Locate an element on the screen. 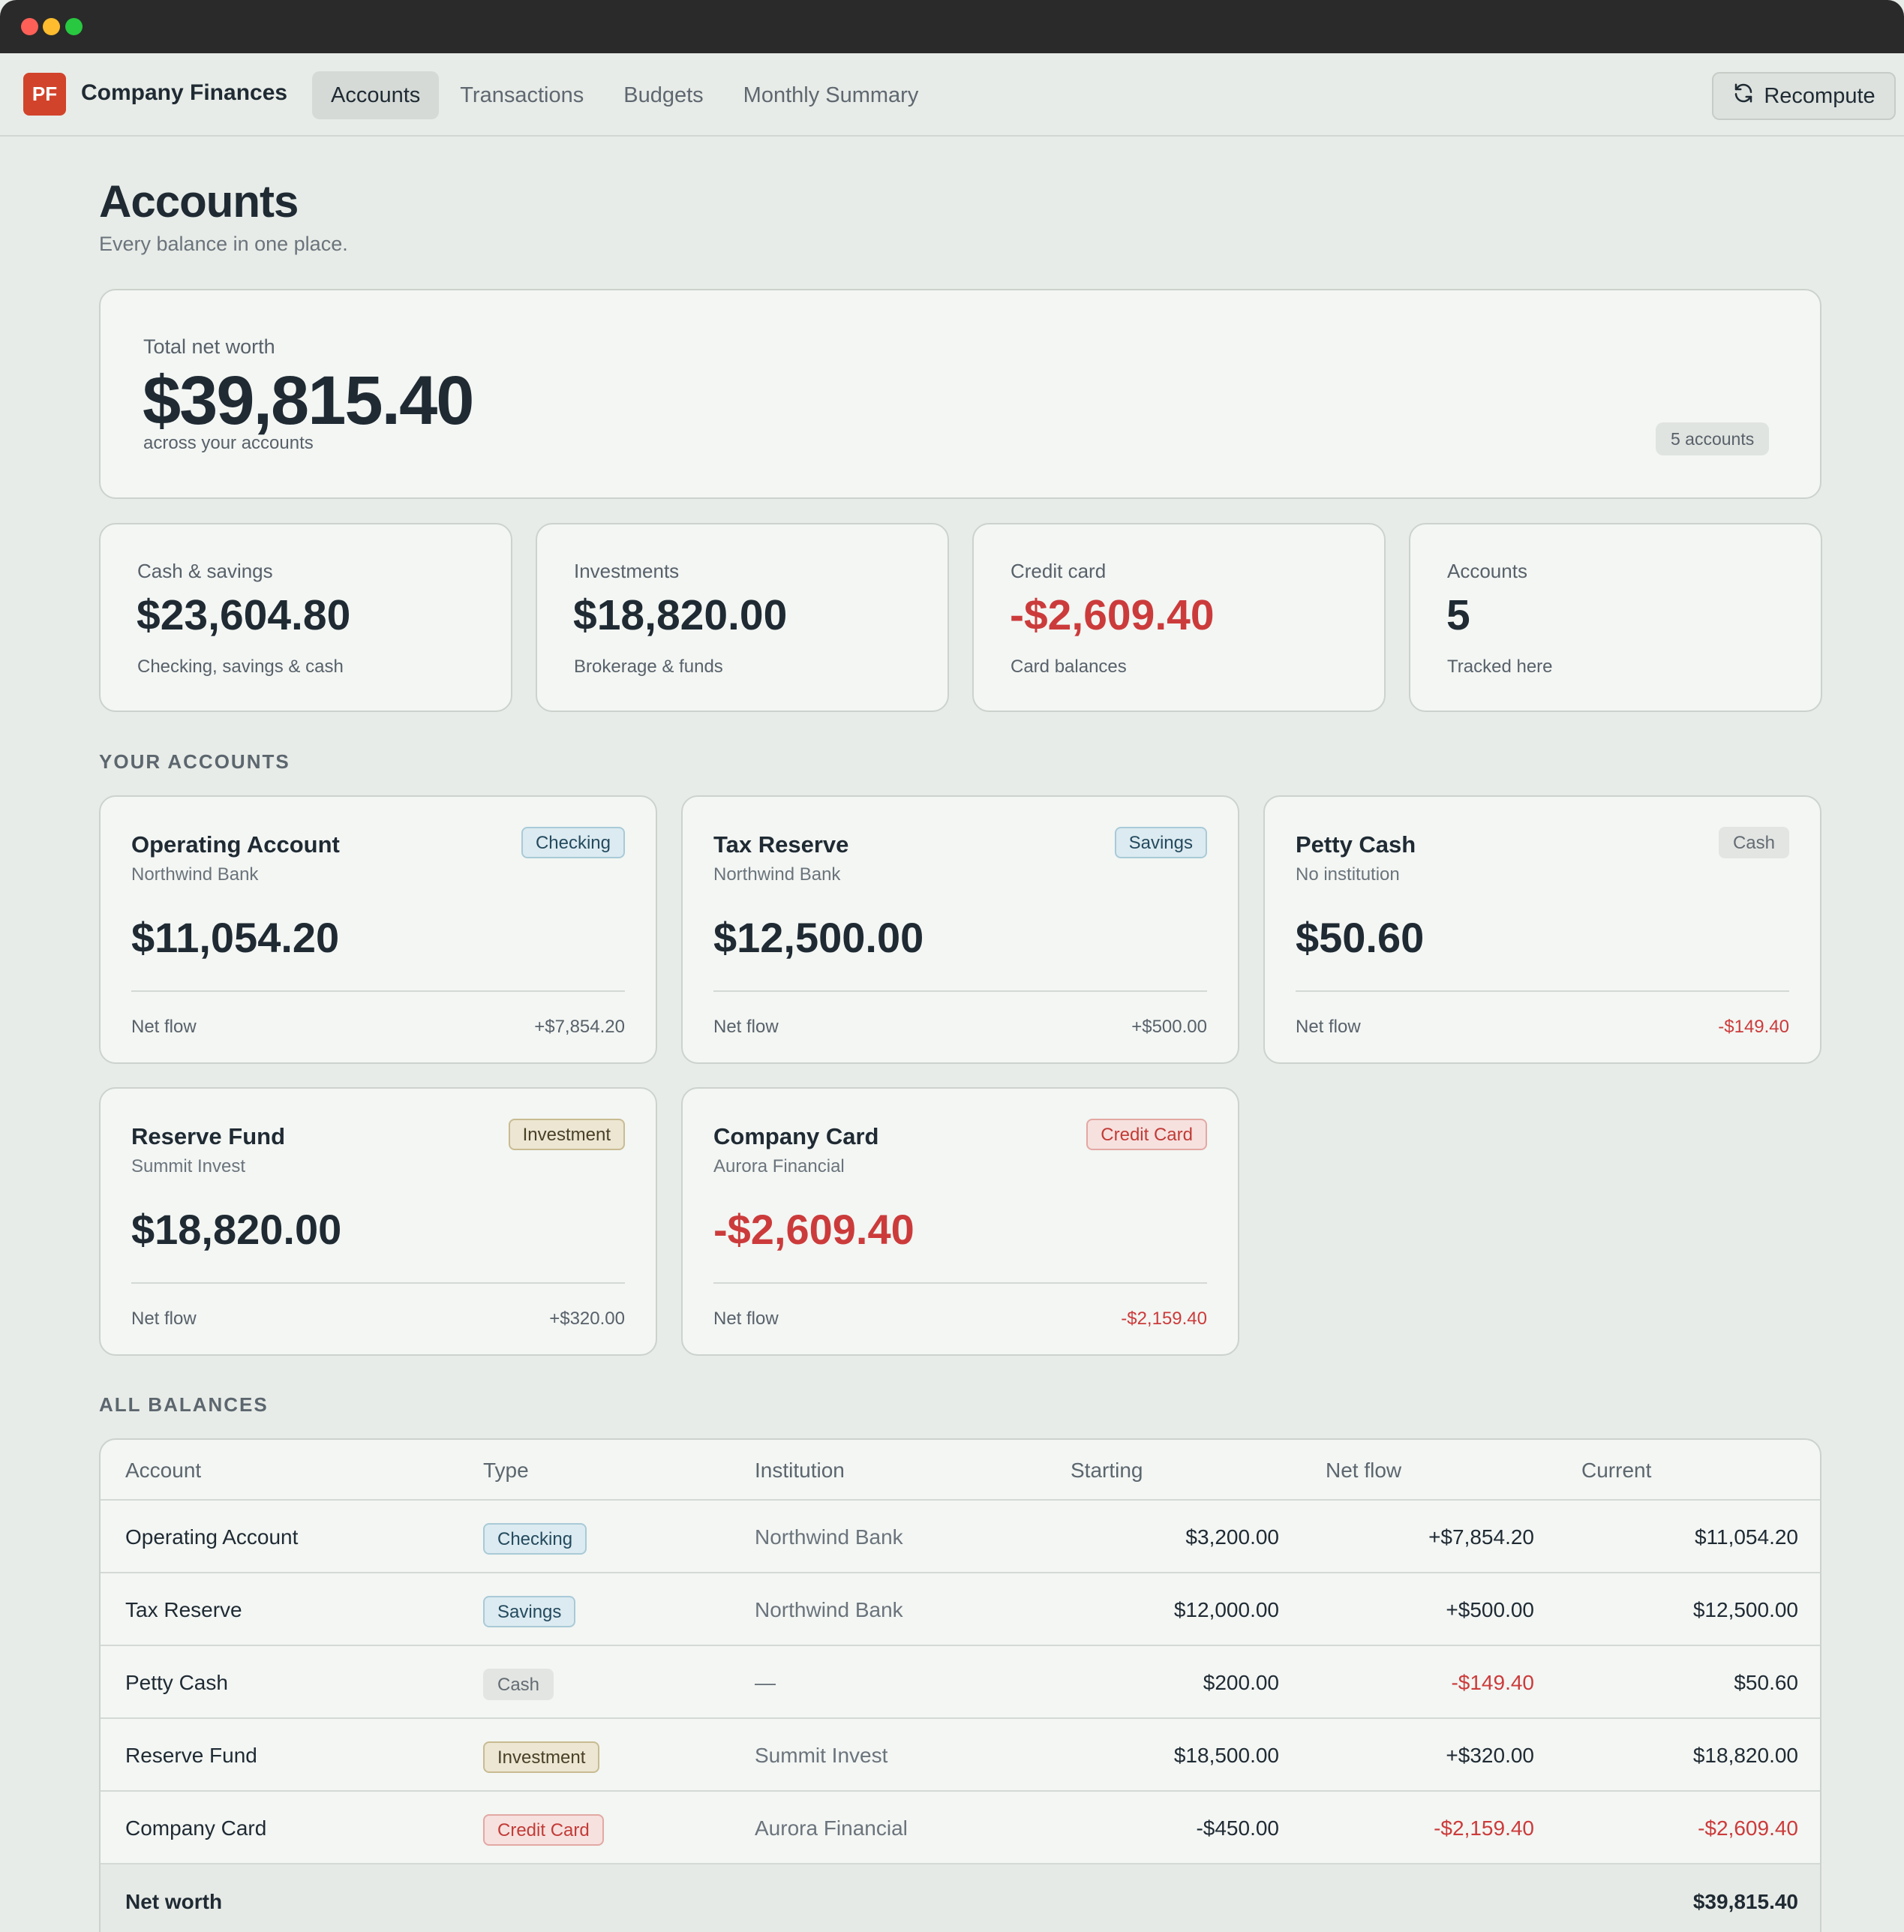 This screenshot has width=1904, height=1932. minimize-window-button is located at coordinates (51, 27).